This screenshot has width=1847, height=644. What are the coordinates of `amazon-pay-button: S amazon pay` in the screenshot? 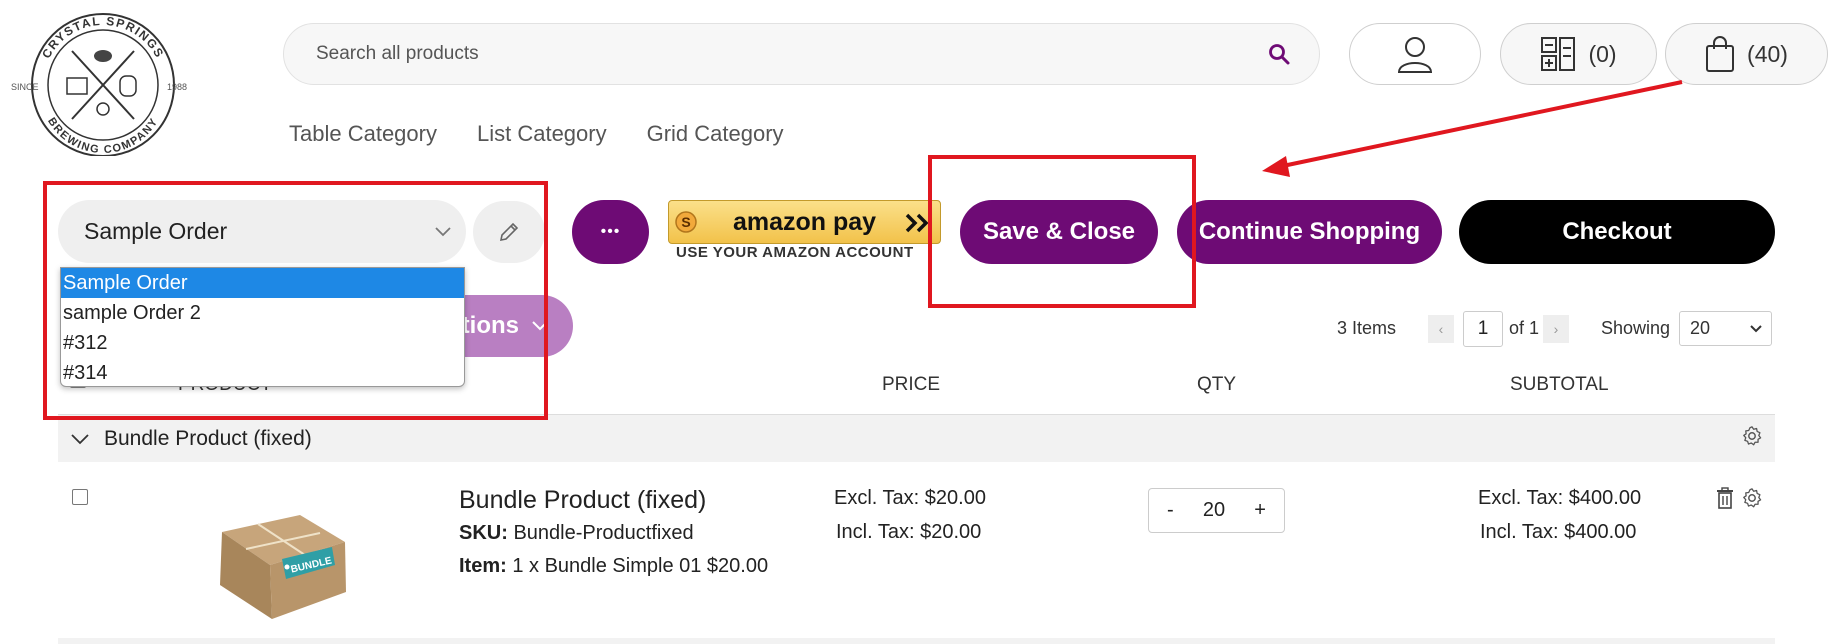 It's located at (804, 222).